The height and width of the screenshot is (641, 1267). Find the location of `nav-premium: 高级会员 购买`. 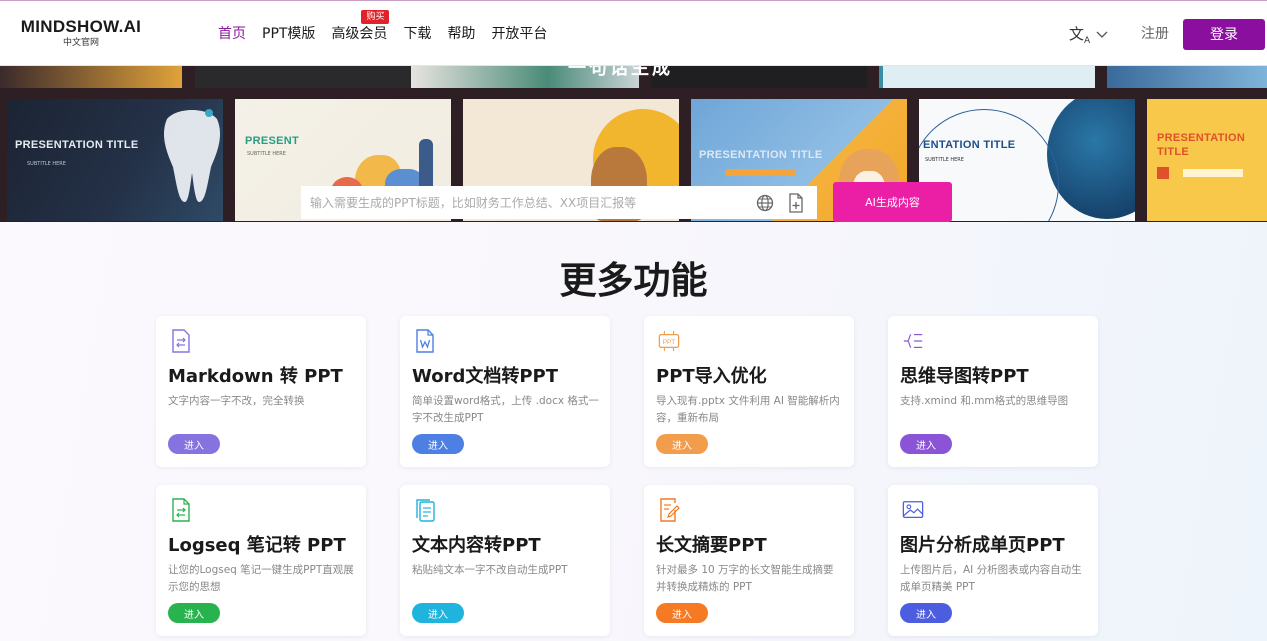

nav-premium: 高级会员 购买 is located at coordinates (360, 26).